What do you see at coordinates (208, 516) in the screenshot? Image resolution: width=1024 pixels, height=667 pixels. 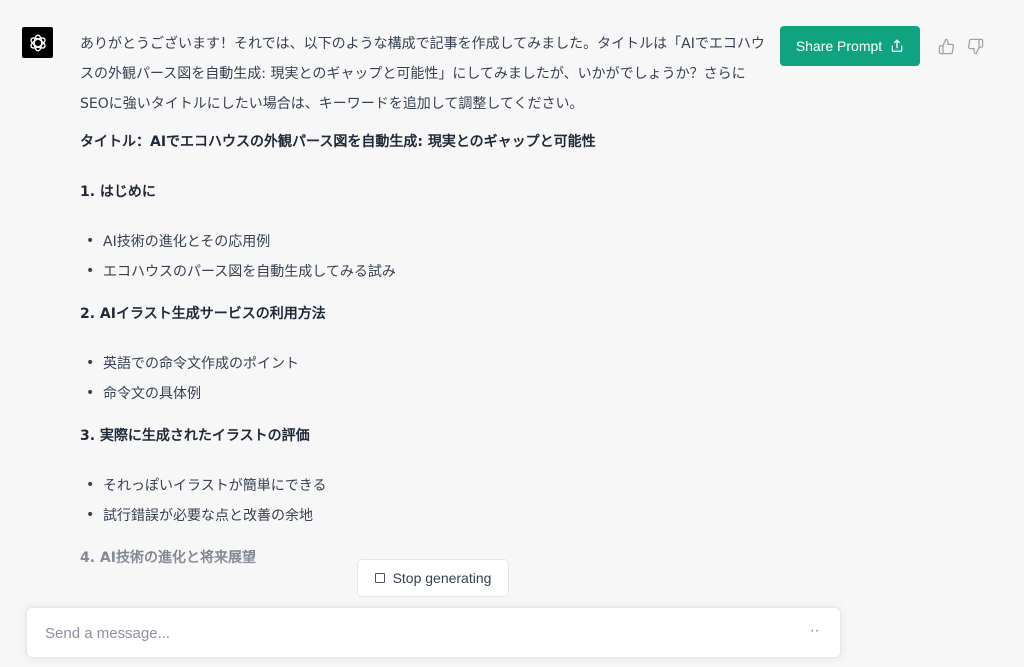 I see `list-item-text: 試行錯誤が必要な点と改善の余地` at bounding box center [208, 516].